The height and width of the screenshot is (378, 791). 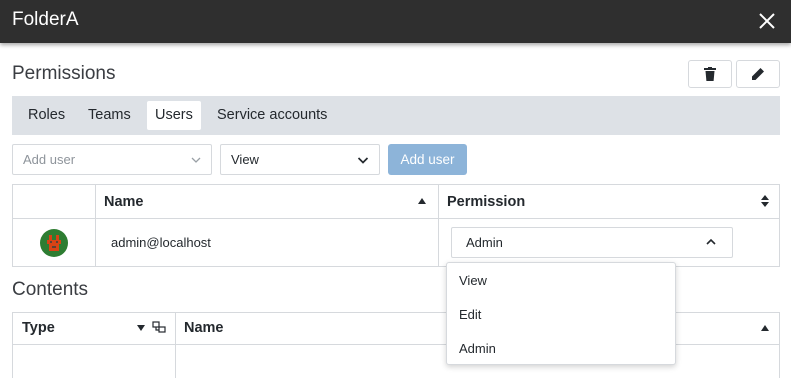 What do you see at coordinates (46, 115) in the screenshot?
I see `tab-roles: Roles` at bounding box center [46, 115].